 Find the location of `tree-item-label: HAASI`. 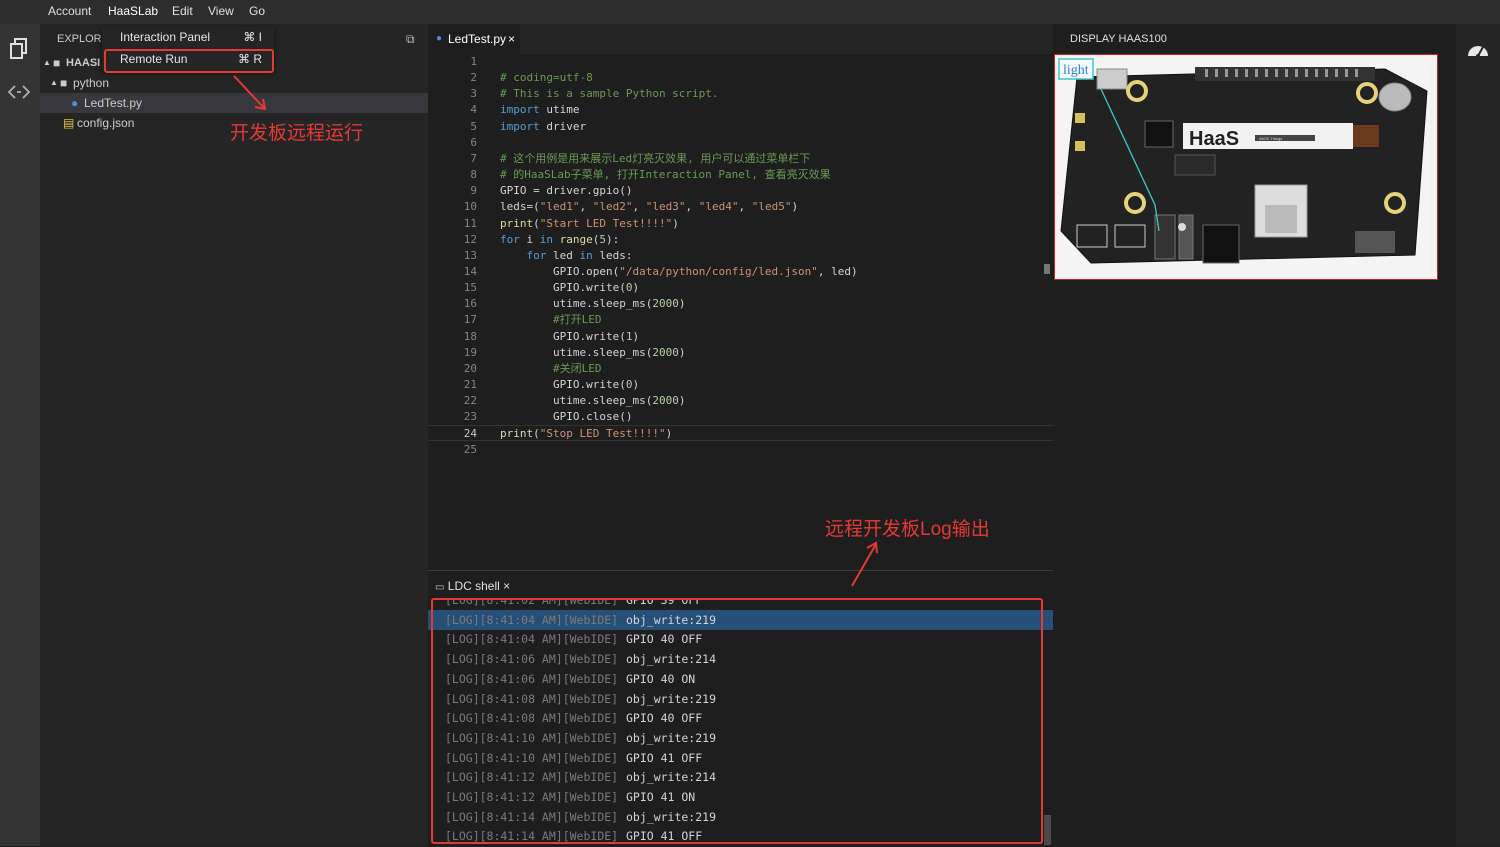

tree-item-label: HAASI is located at coordinates (83, 63).